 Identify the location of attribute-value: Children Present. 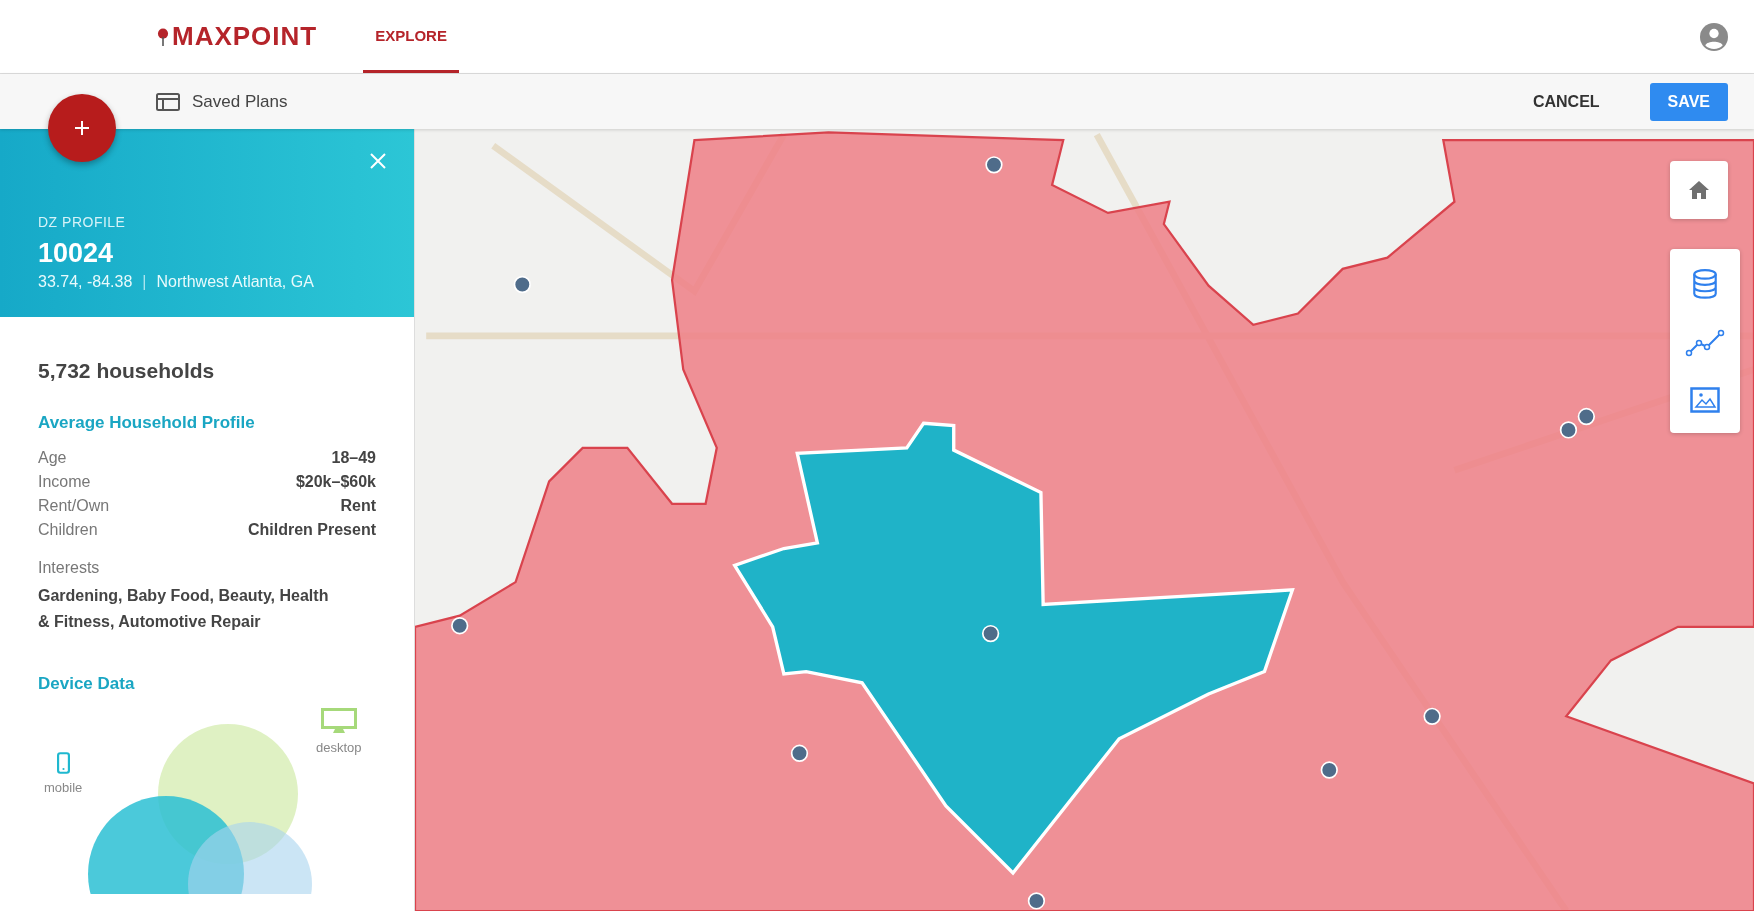
(311, 530).